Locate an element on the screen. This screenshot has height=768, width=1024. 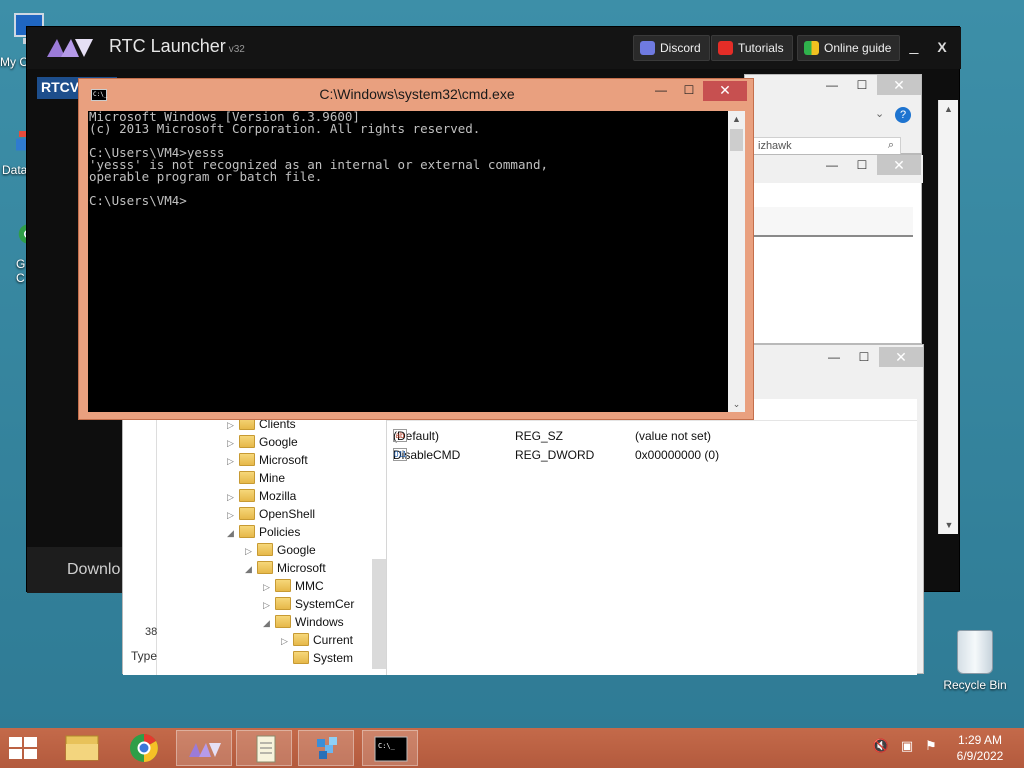
left-panel: 38 Type is located at coordinates (140, 546).